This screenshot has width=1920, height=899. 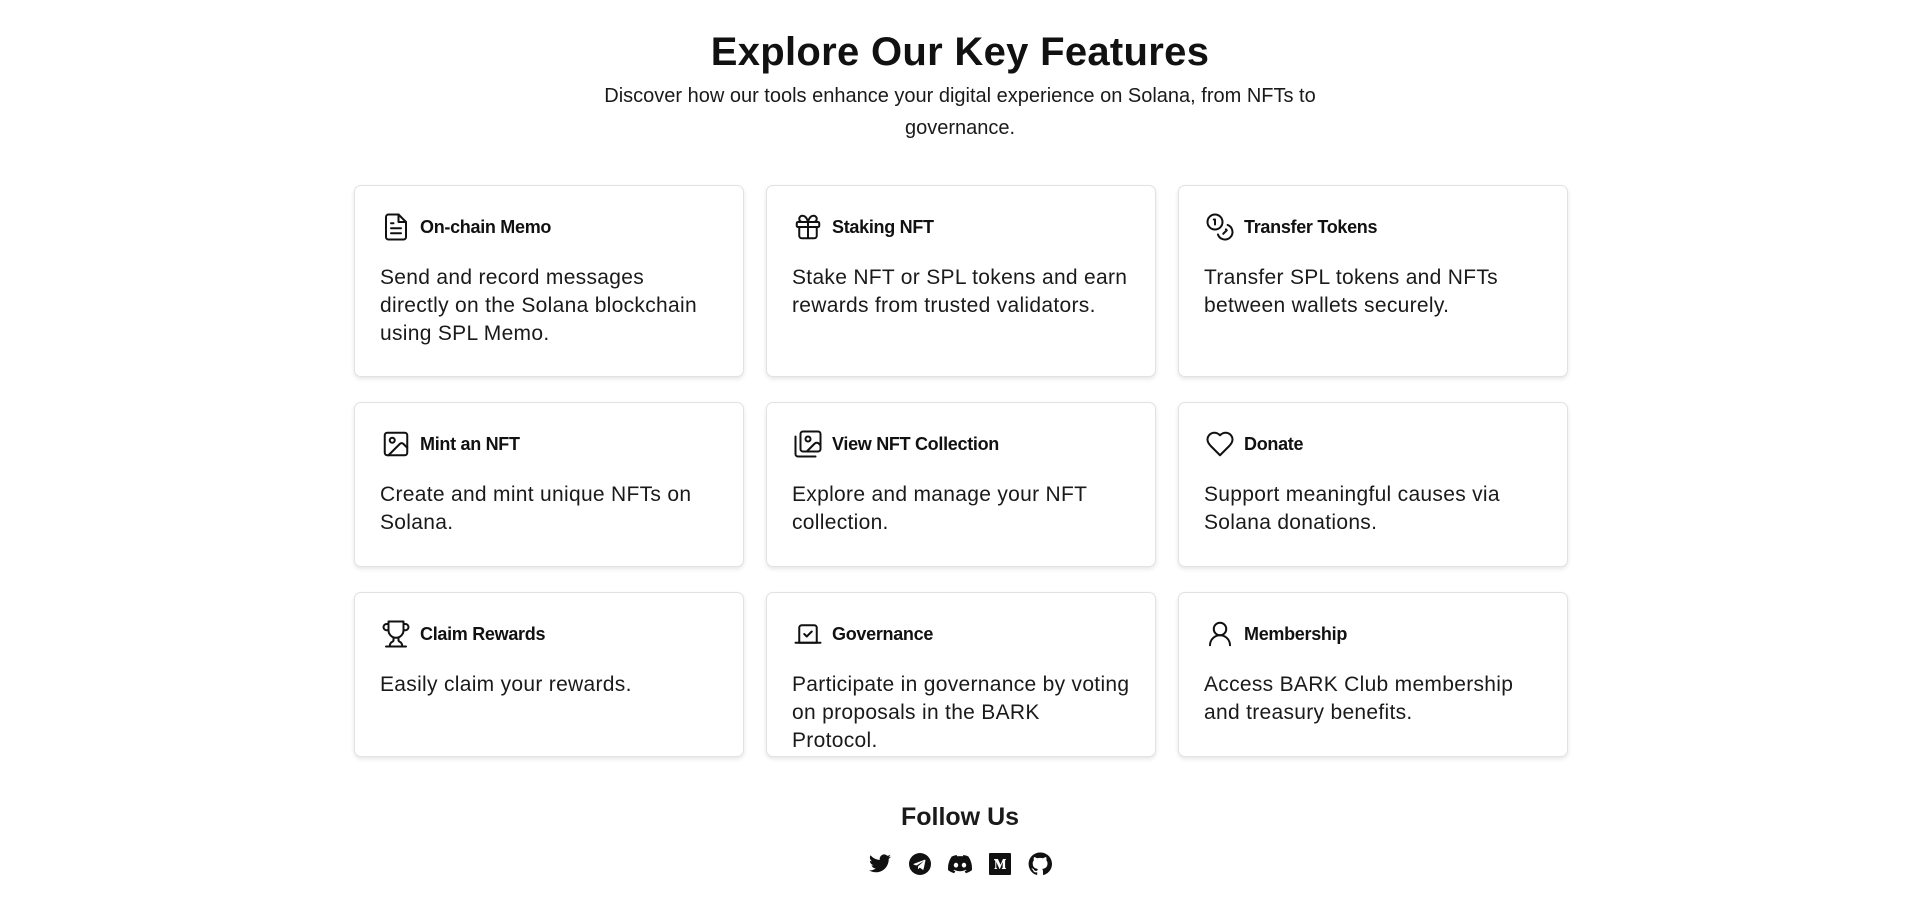 I want to click on trophy-icon, so click(x=396, y=634).